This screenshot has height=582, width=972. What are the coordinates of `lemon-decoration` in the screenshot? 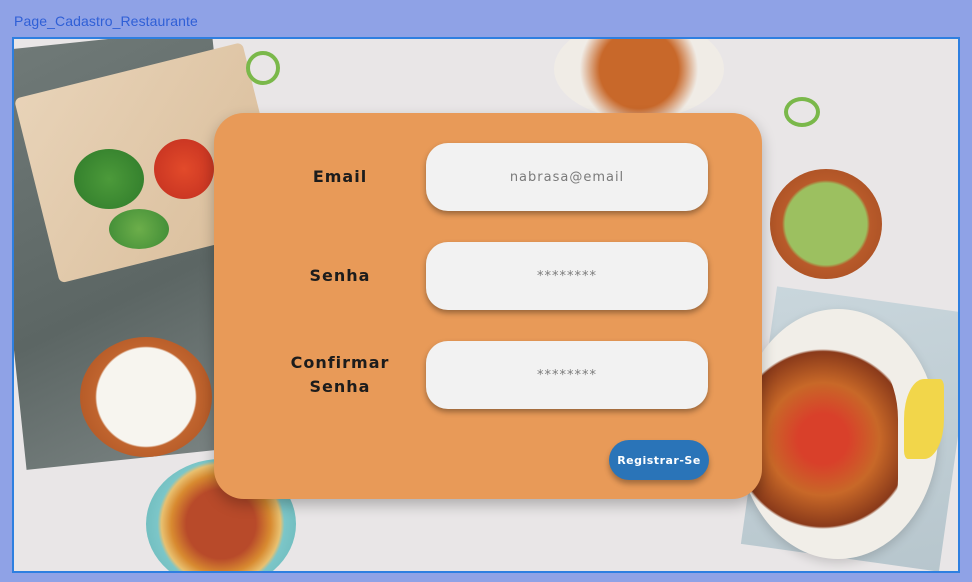 It's located at (924, 419).